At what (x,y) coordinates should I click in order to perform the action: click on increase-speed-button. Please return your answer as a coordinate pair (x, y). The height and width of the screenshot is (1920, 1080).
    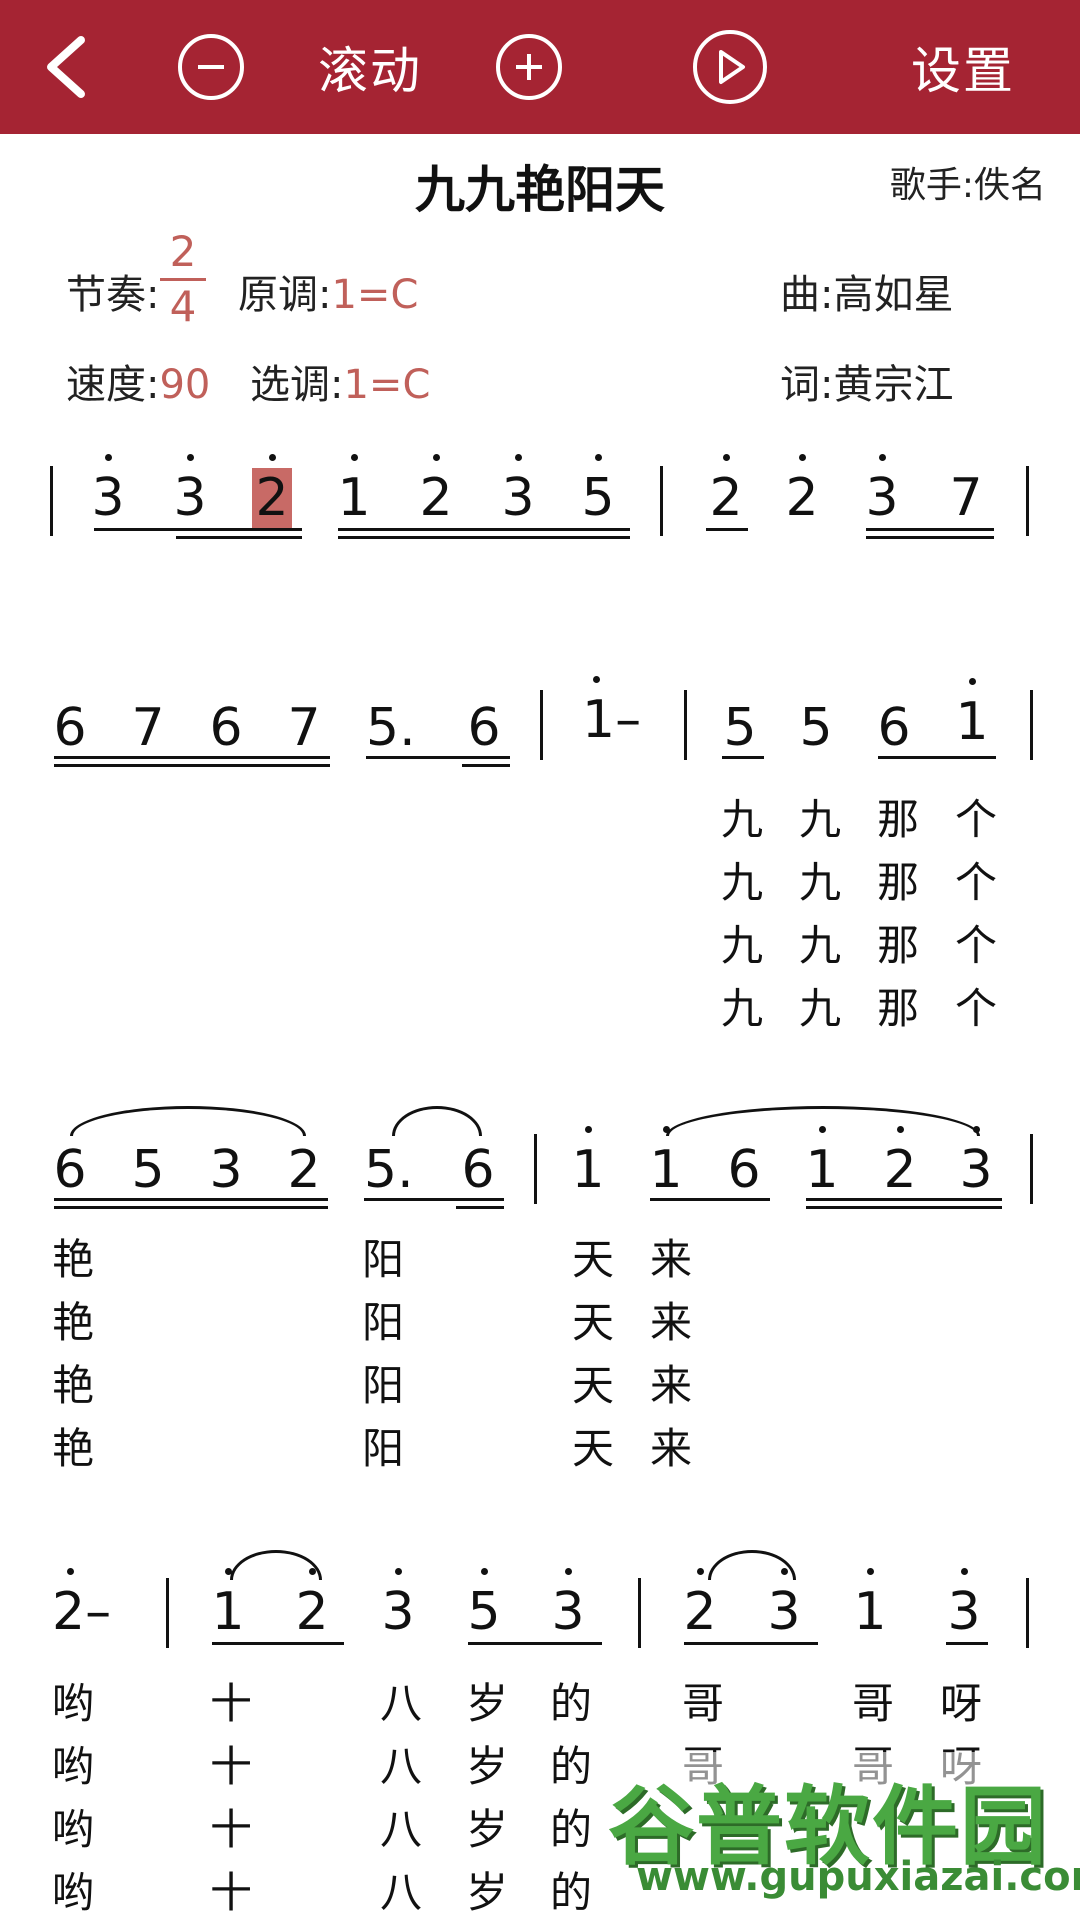
    Looking at the image, I should click on (529, 67).